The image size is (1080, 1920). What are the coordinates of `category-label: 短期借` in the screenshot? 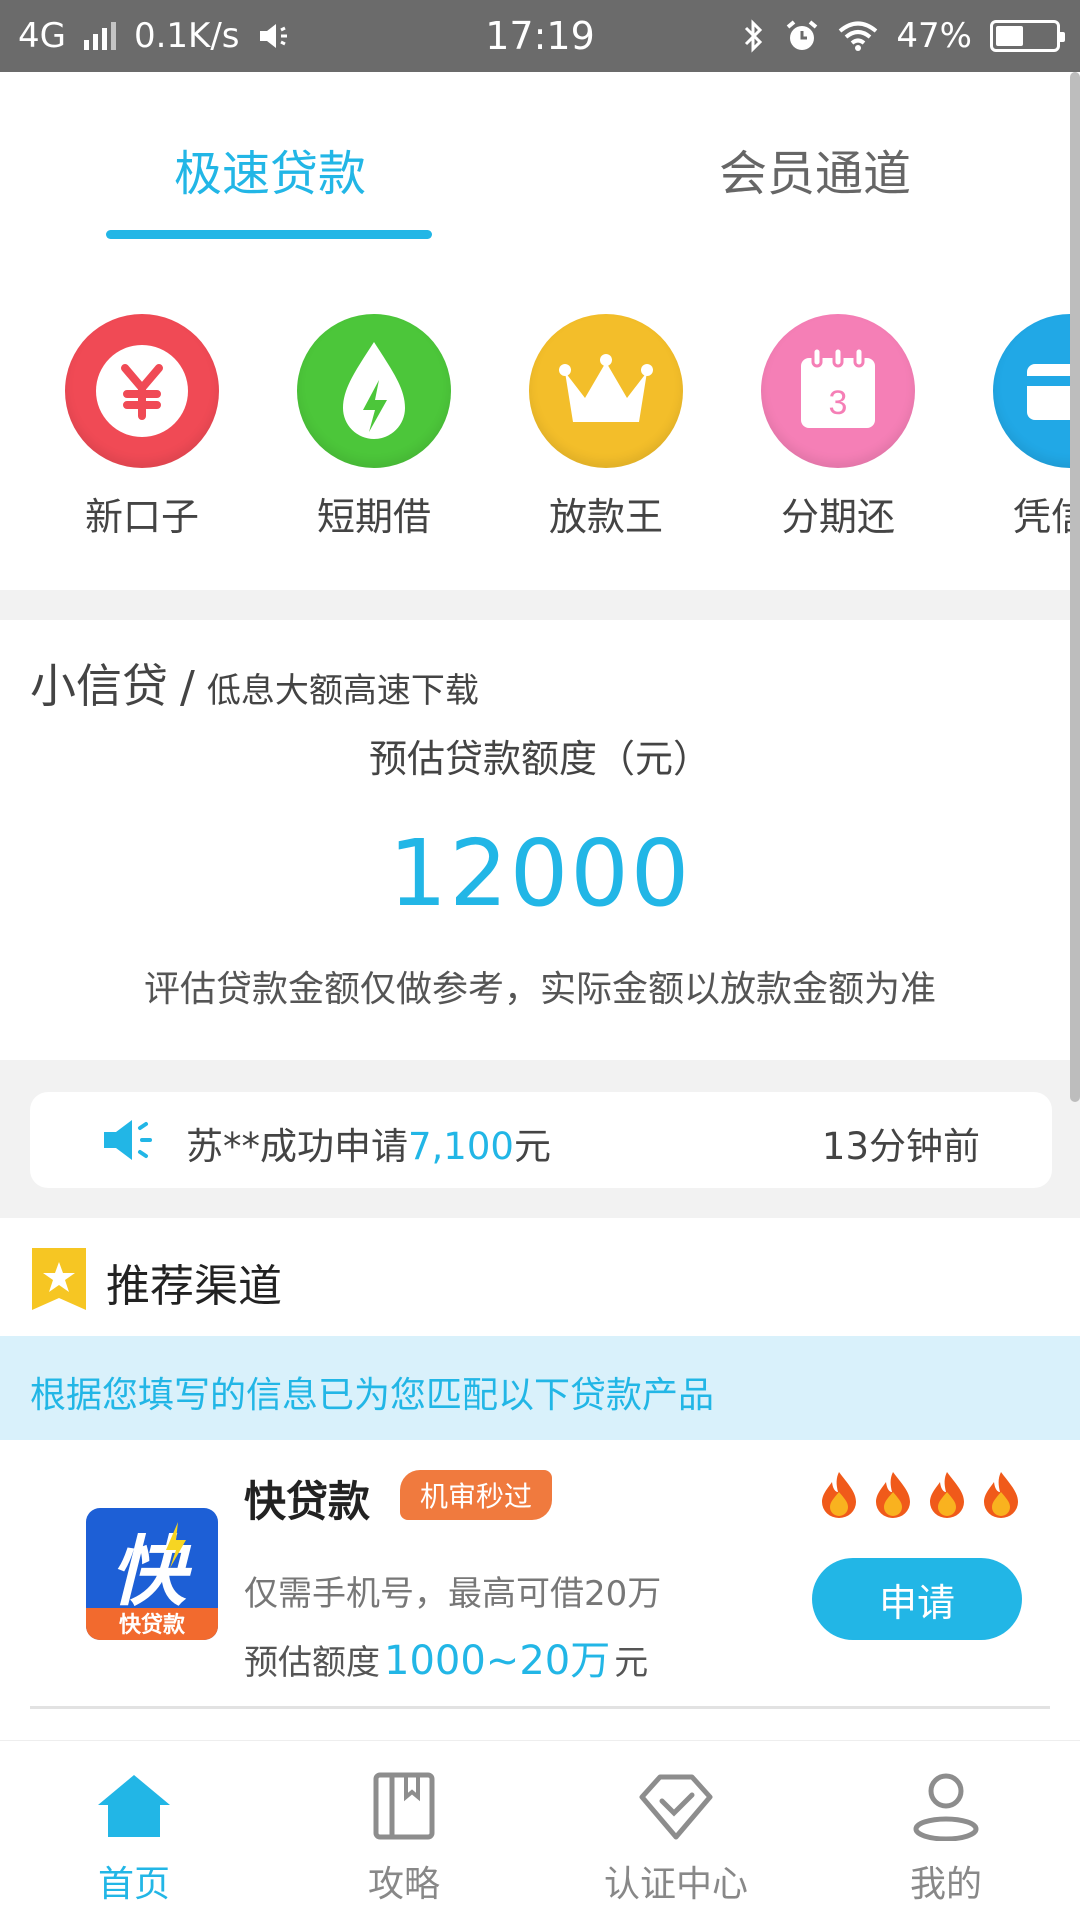 It's located at (373, 517).